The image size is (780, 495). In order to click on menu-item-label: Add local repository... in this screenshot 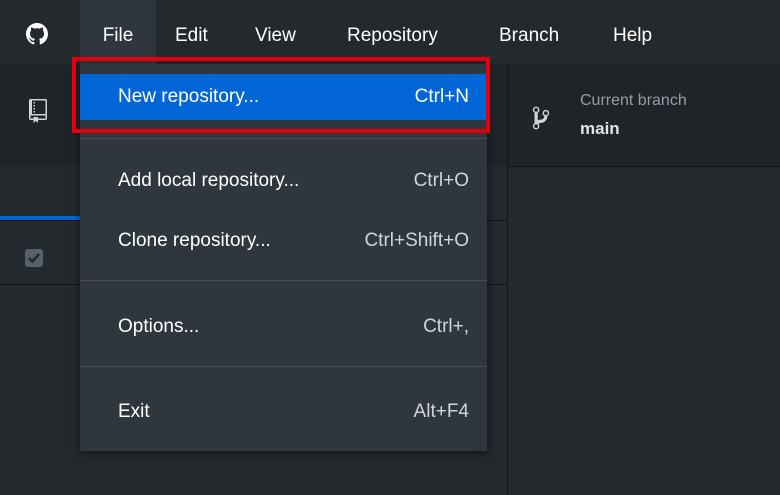, I will do `click(209, 180)`.